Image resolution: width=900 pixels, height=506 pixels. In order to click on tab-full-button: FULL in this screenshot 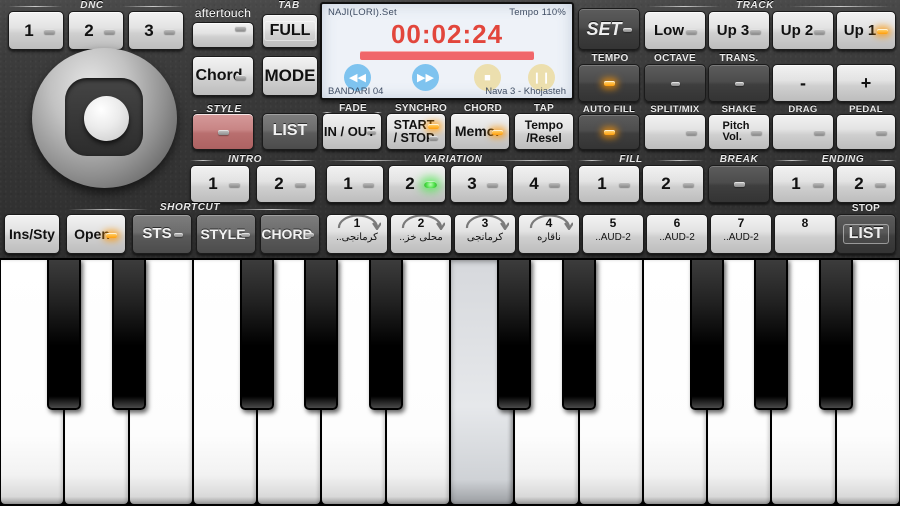, I will do `click(290, 31)`.